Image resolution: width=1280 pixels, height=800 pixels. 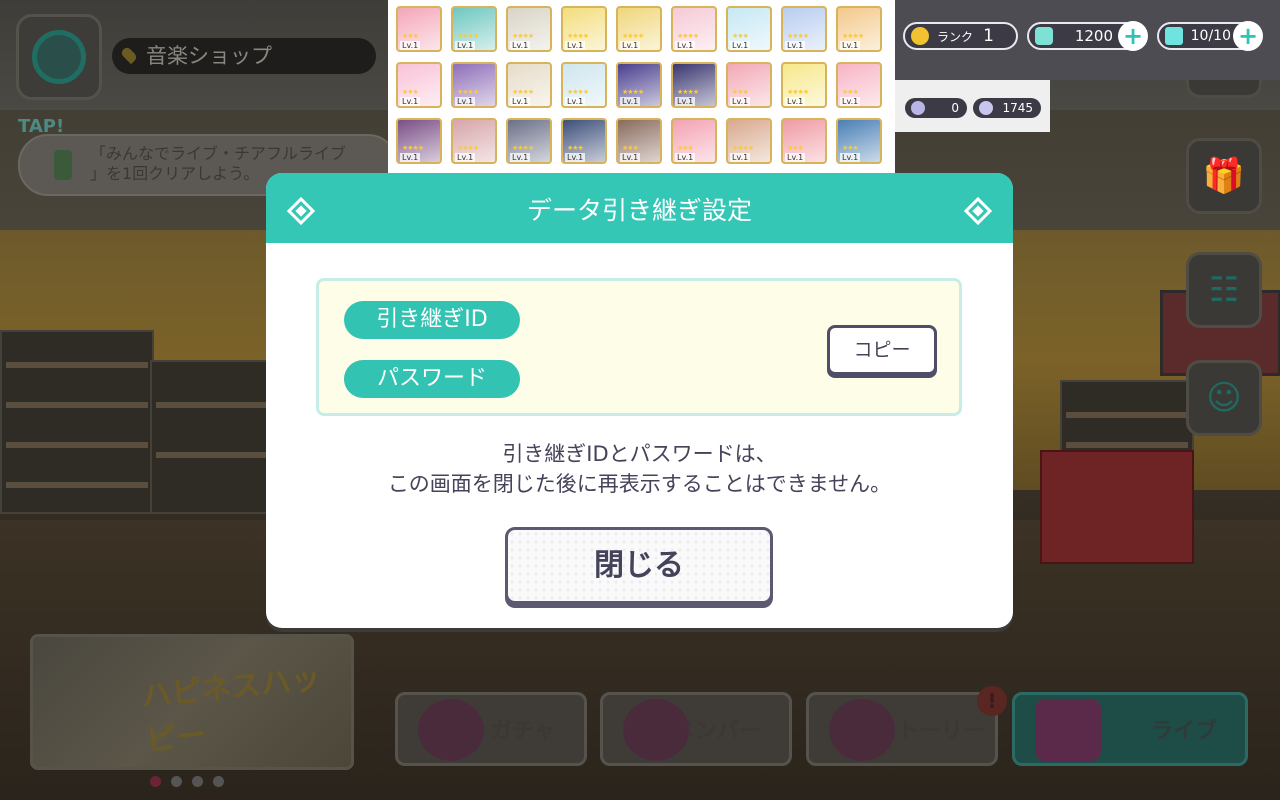 I want to click on buy-crystal-button: +, so click(x=1133, y=36).